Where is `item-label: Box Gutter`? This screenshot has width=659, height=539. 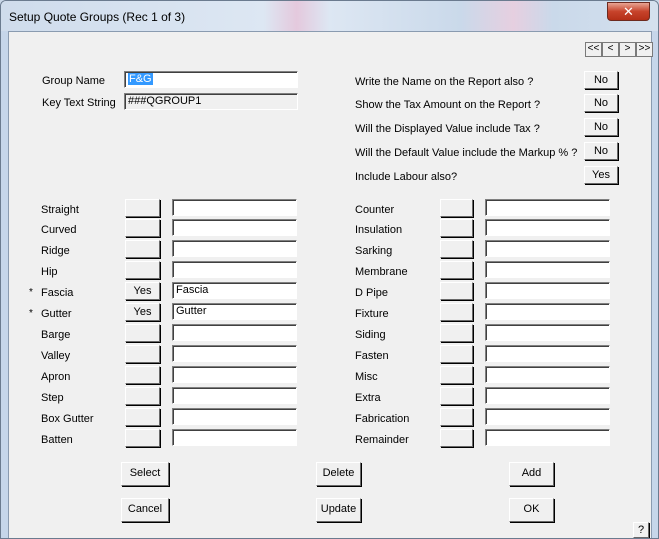 item-label: Box Gutter is located at coordinates (67, 419).